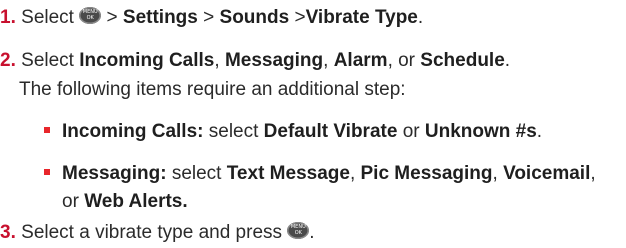  Describe the element at coordinates (462, 60) in the screenshot. I see `schedule-label: Schedule` at that location.